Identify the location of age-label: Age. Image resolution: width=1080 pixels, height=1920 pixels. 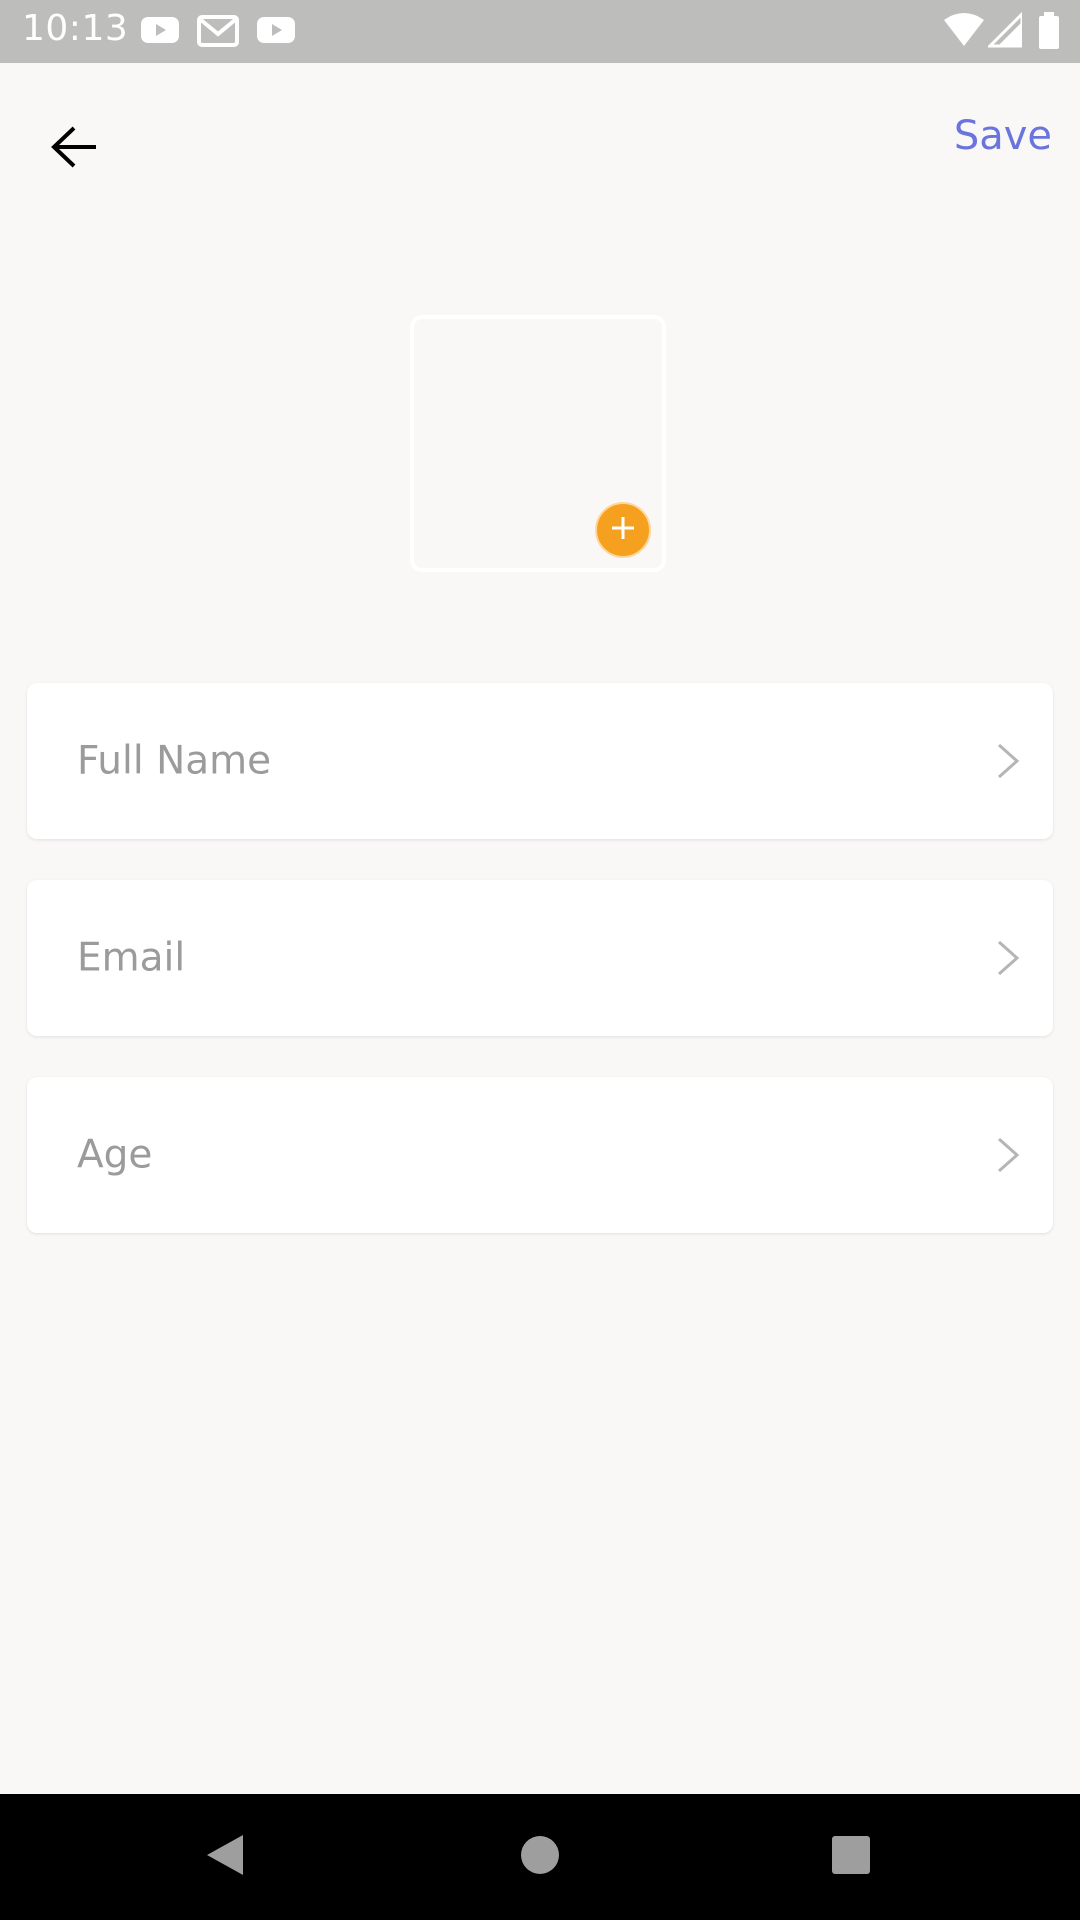
(115, 1155).